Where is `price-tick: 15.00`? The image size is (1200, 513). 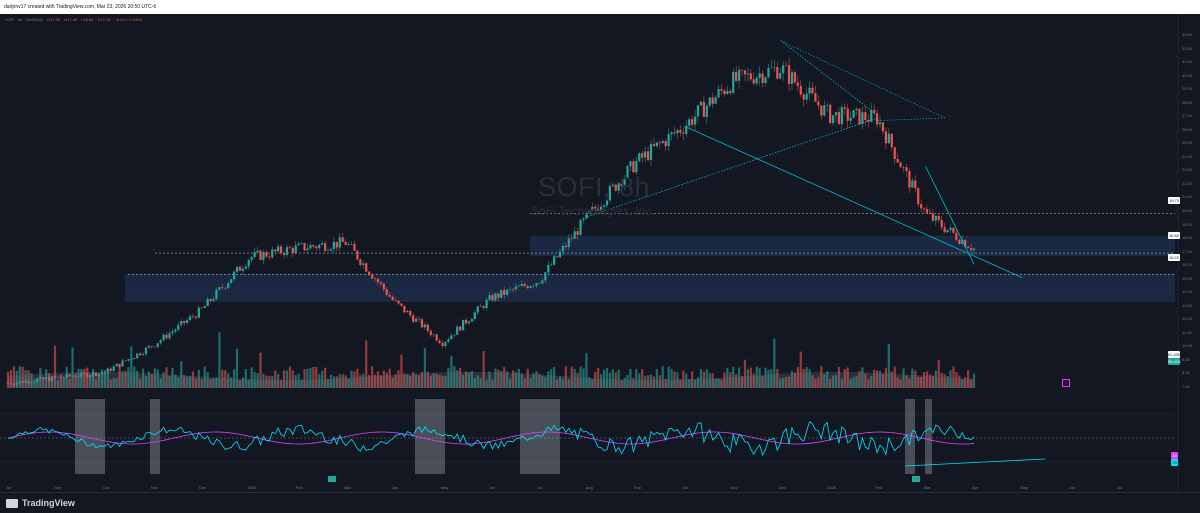
price-tick: 15.00 is located at coordinates (1187, 278).